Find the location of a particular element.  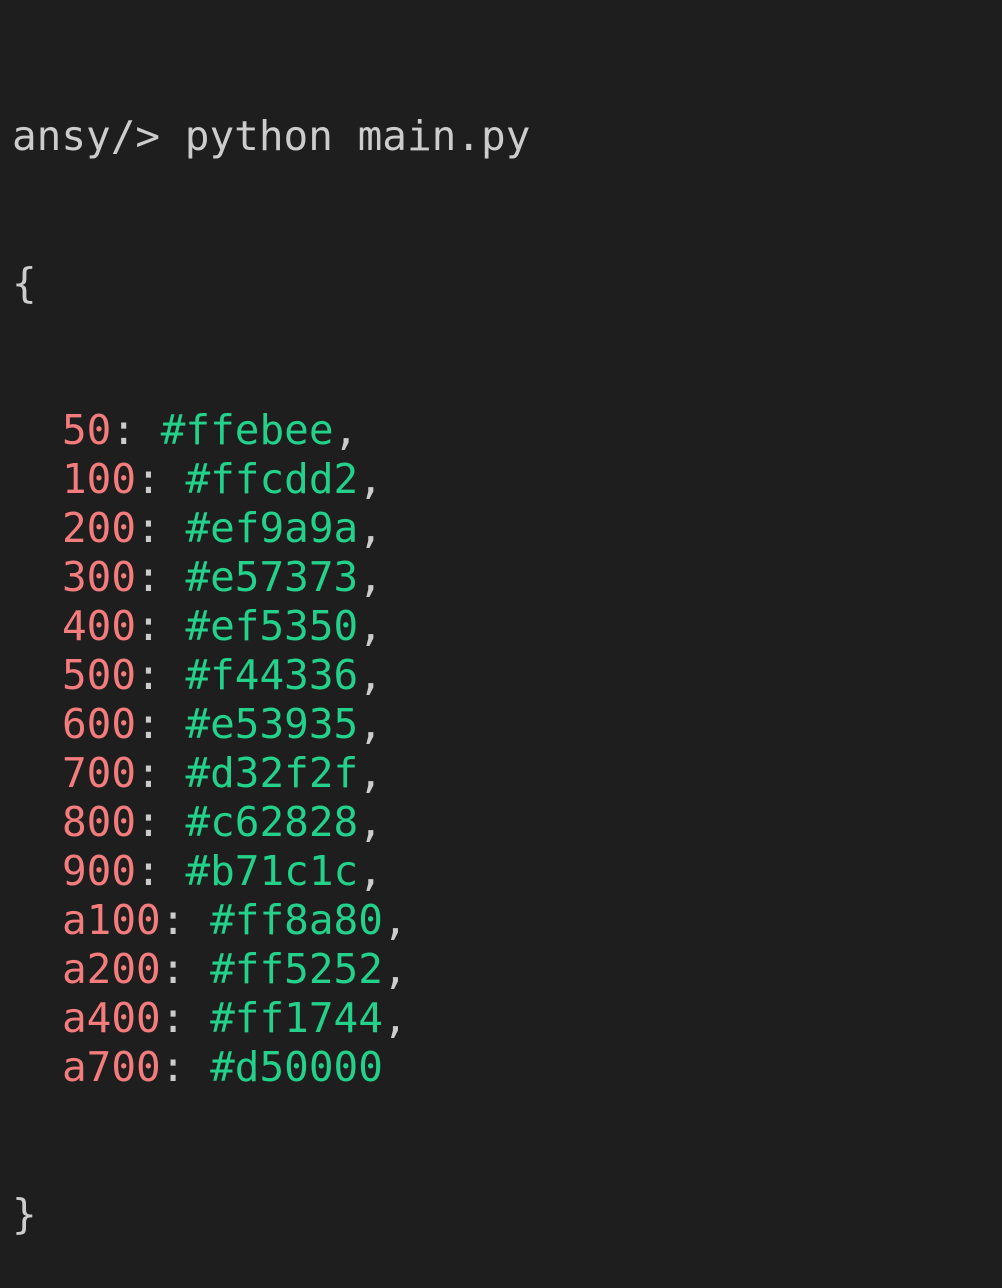

output-line: a100: #ff8a80, is located at coordinates (507, 920).